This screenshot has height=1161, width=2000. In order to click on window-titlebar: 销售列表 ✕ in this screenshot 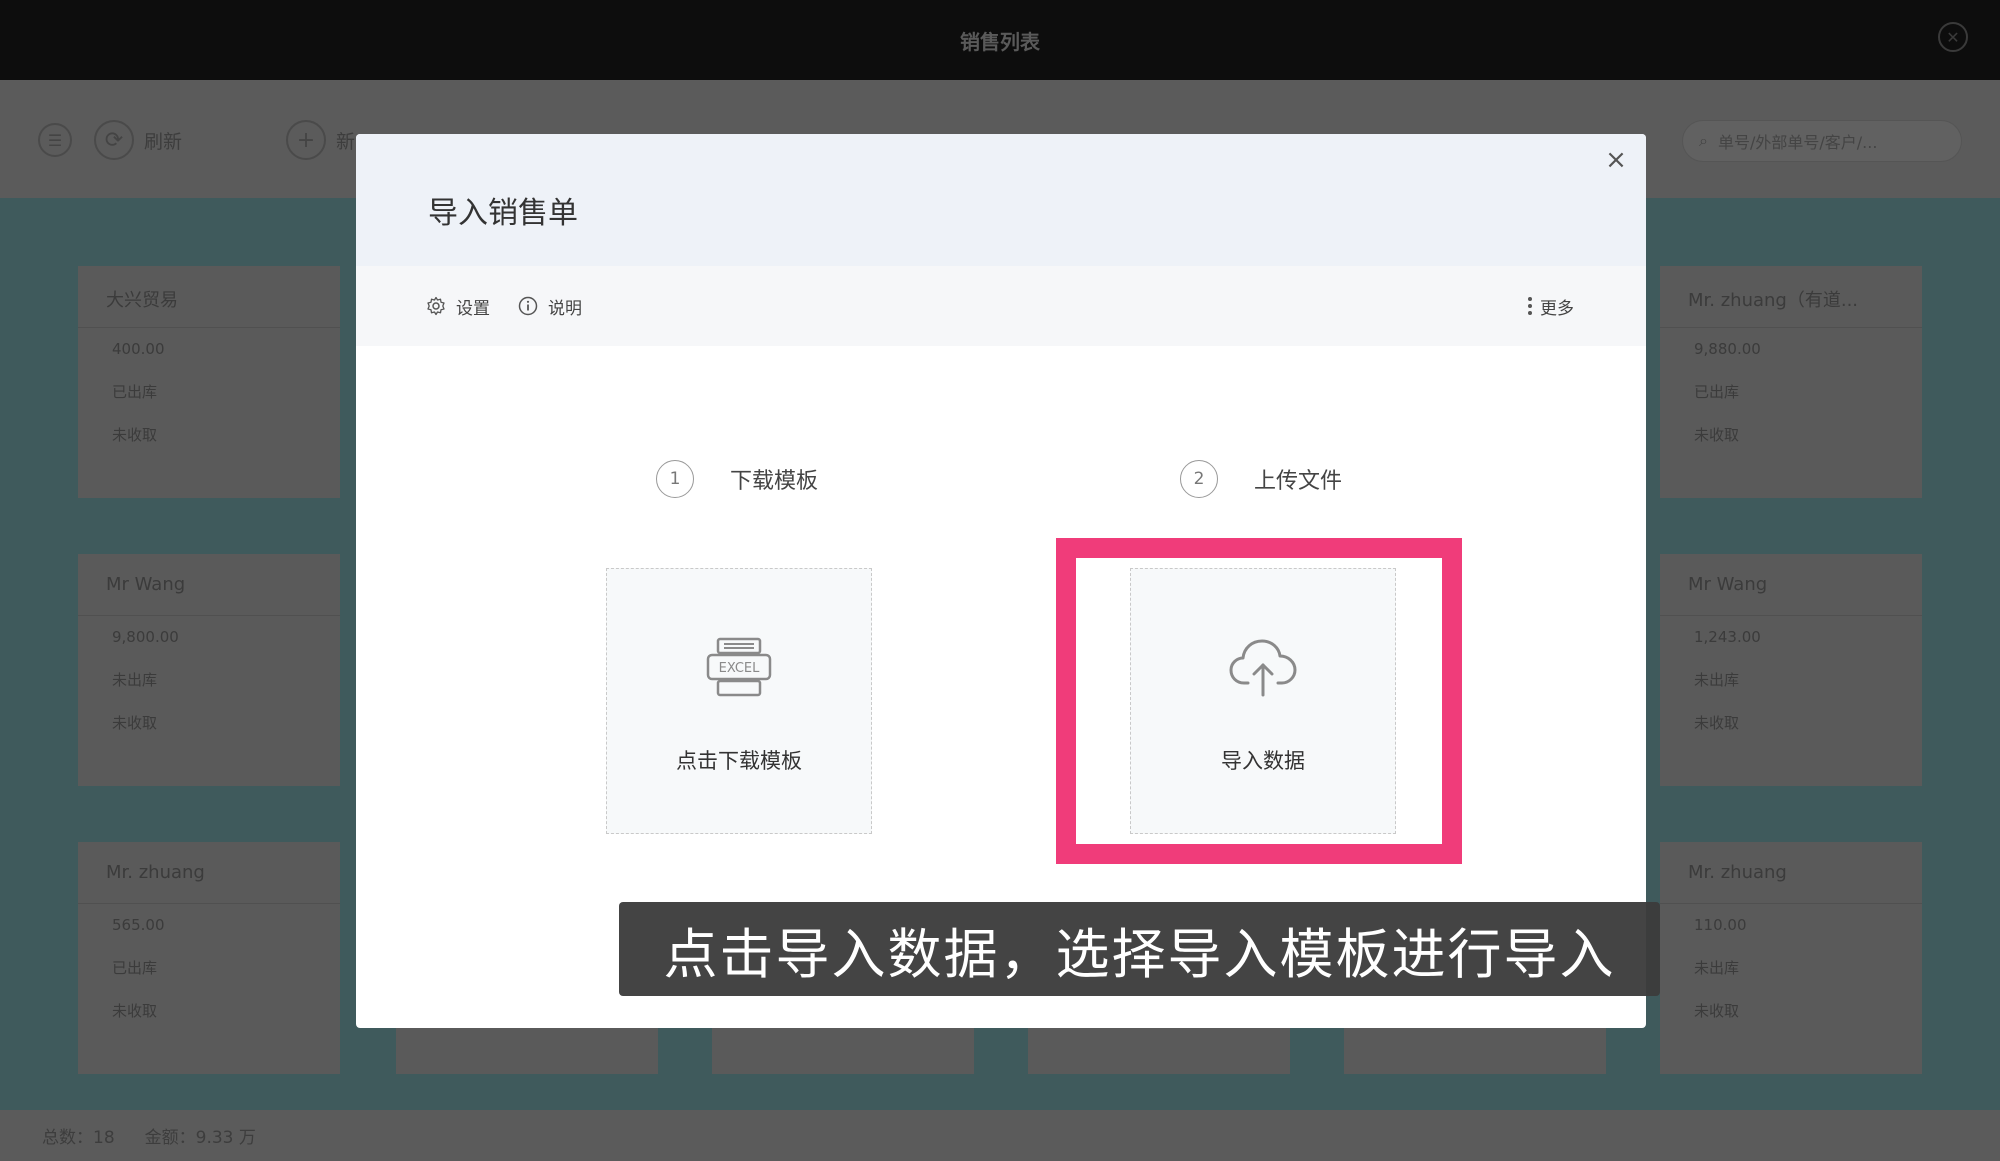, I will do `click(1000, 40)`.